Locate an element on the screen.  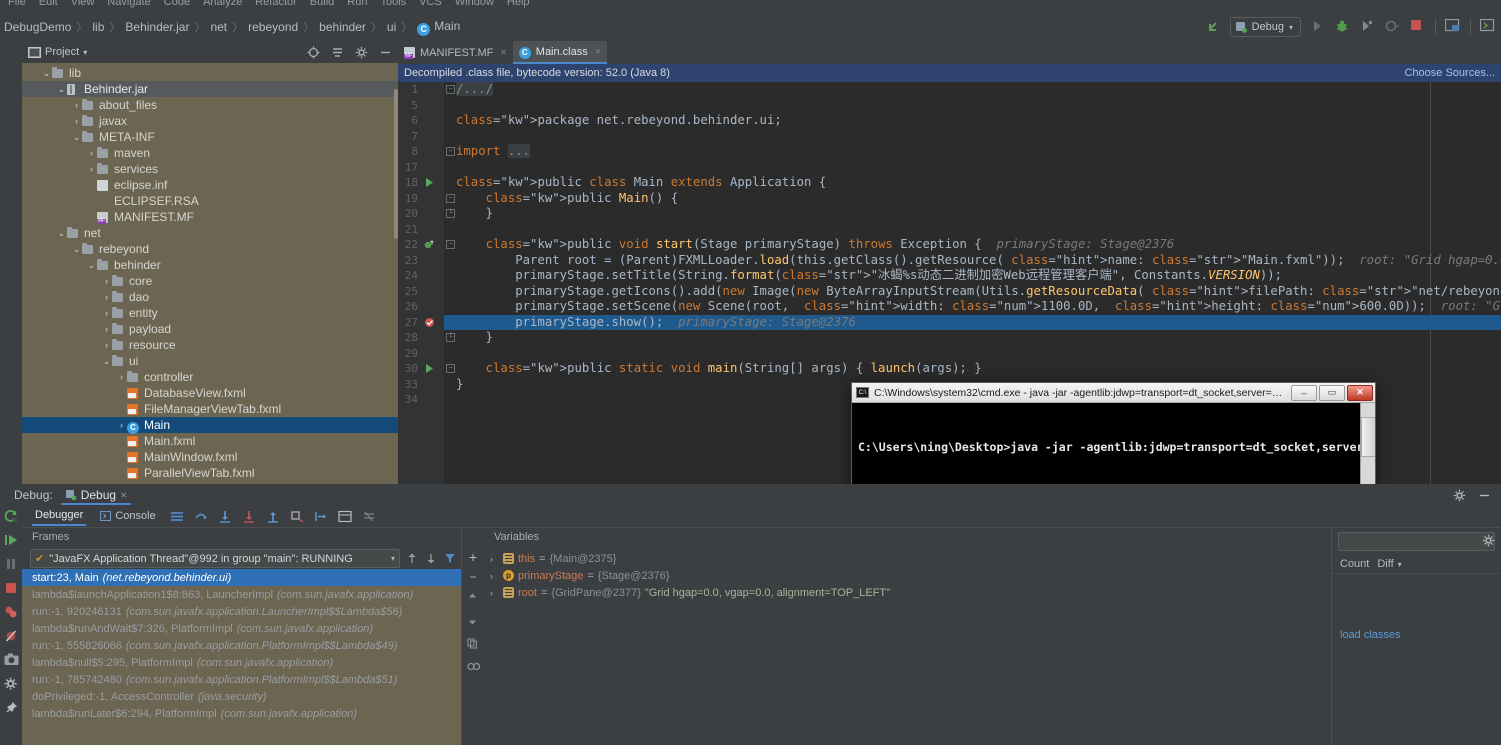
collapse-all-icon is located at coordinates (337, 52).